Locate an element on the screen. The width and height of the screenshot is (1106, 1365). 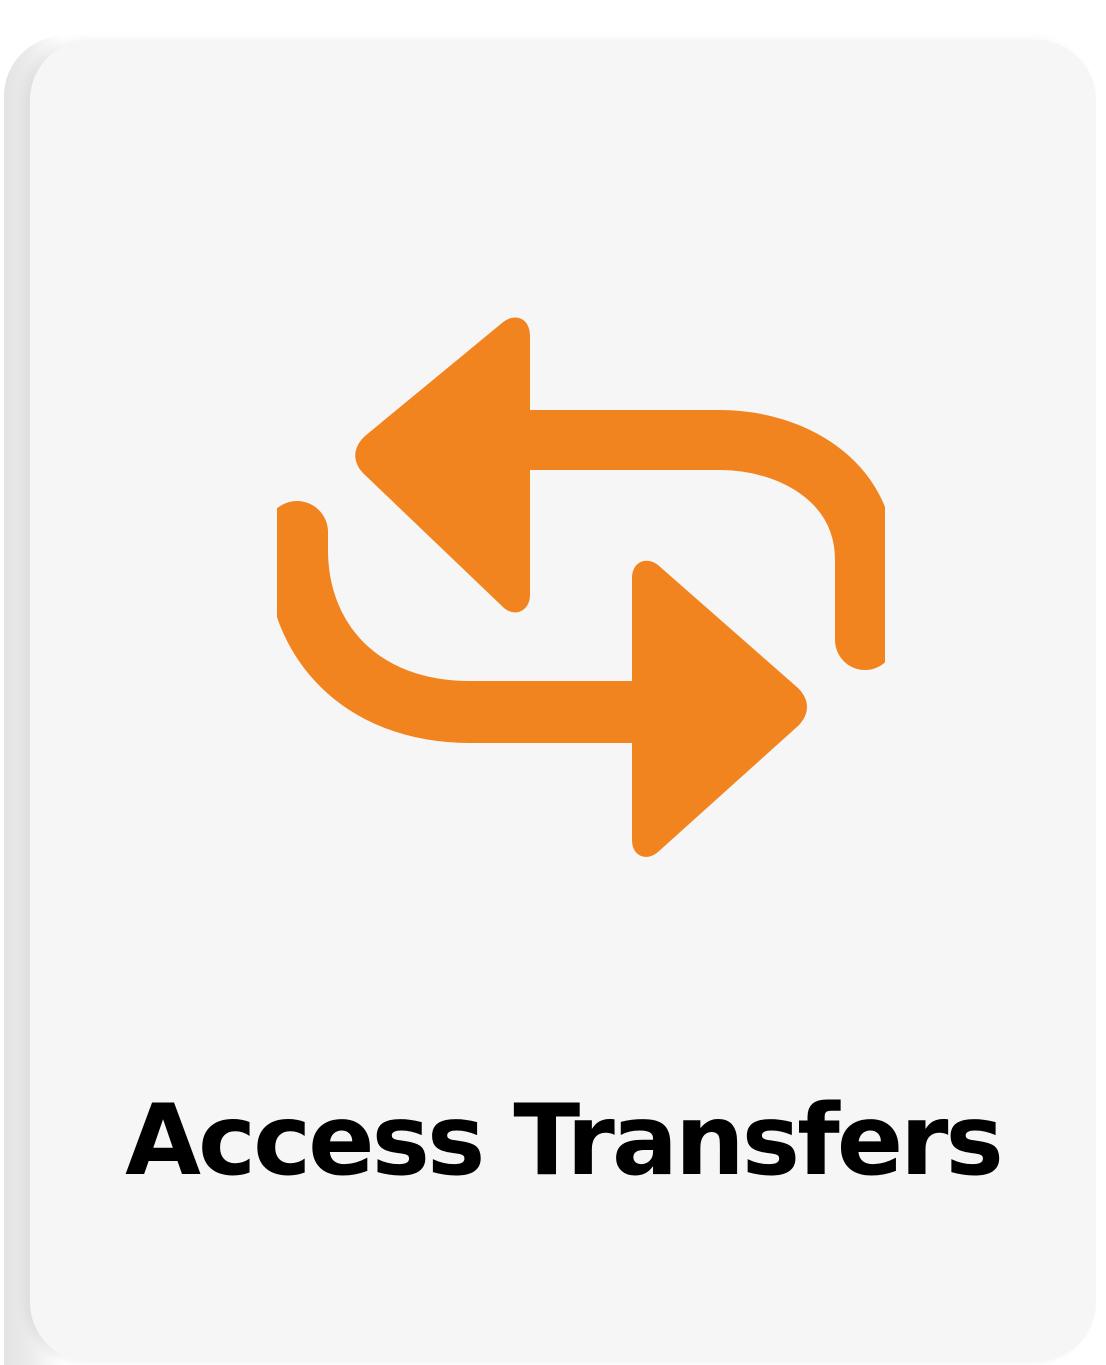
tile-label: Access Transfers is located at coordinates (564, 1141).